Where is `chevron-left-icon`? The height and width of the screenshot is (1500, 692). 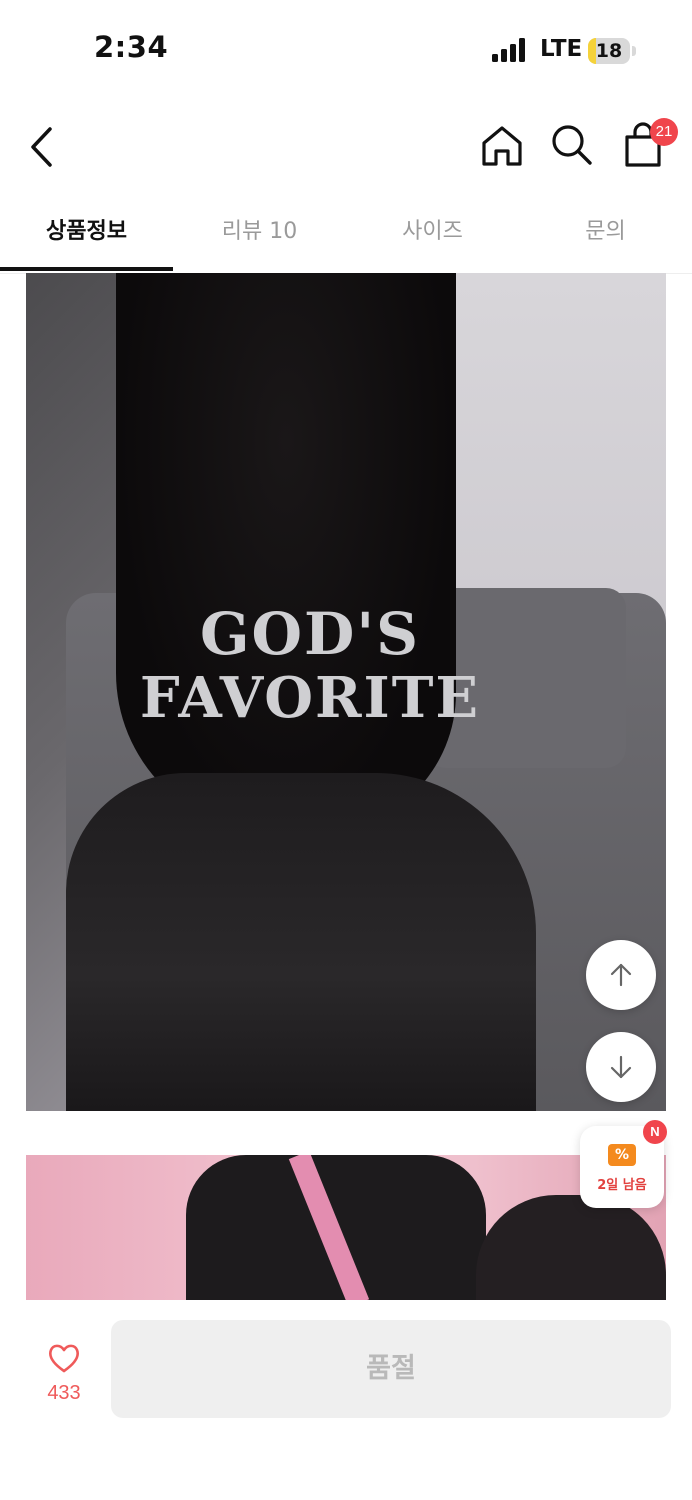 chevron-left-icon is located at coordinates (41, 147).